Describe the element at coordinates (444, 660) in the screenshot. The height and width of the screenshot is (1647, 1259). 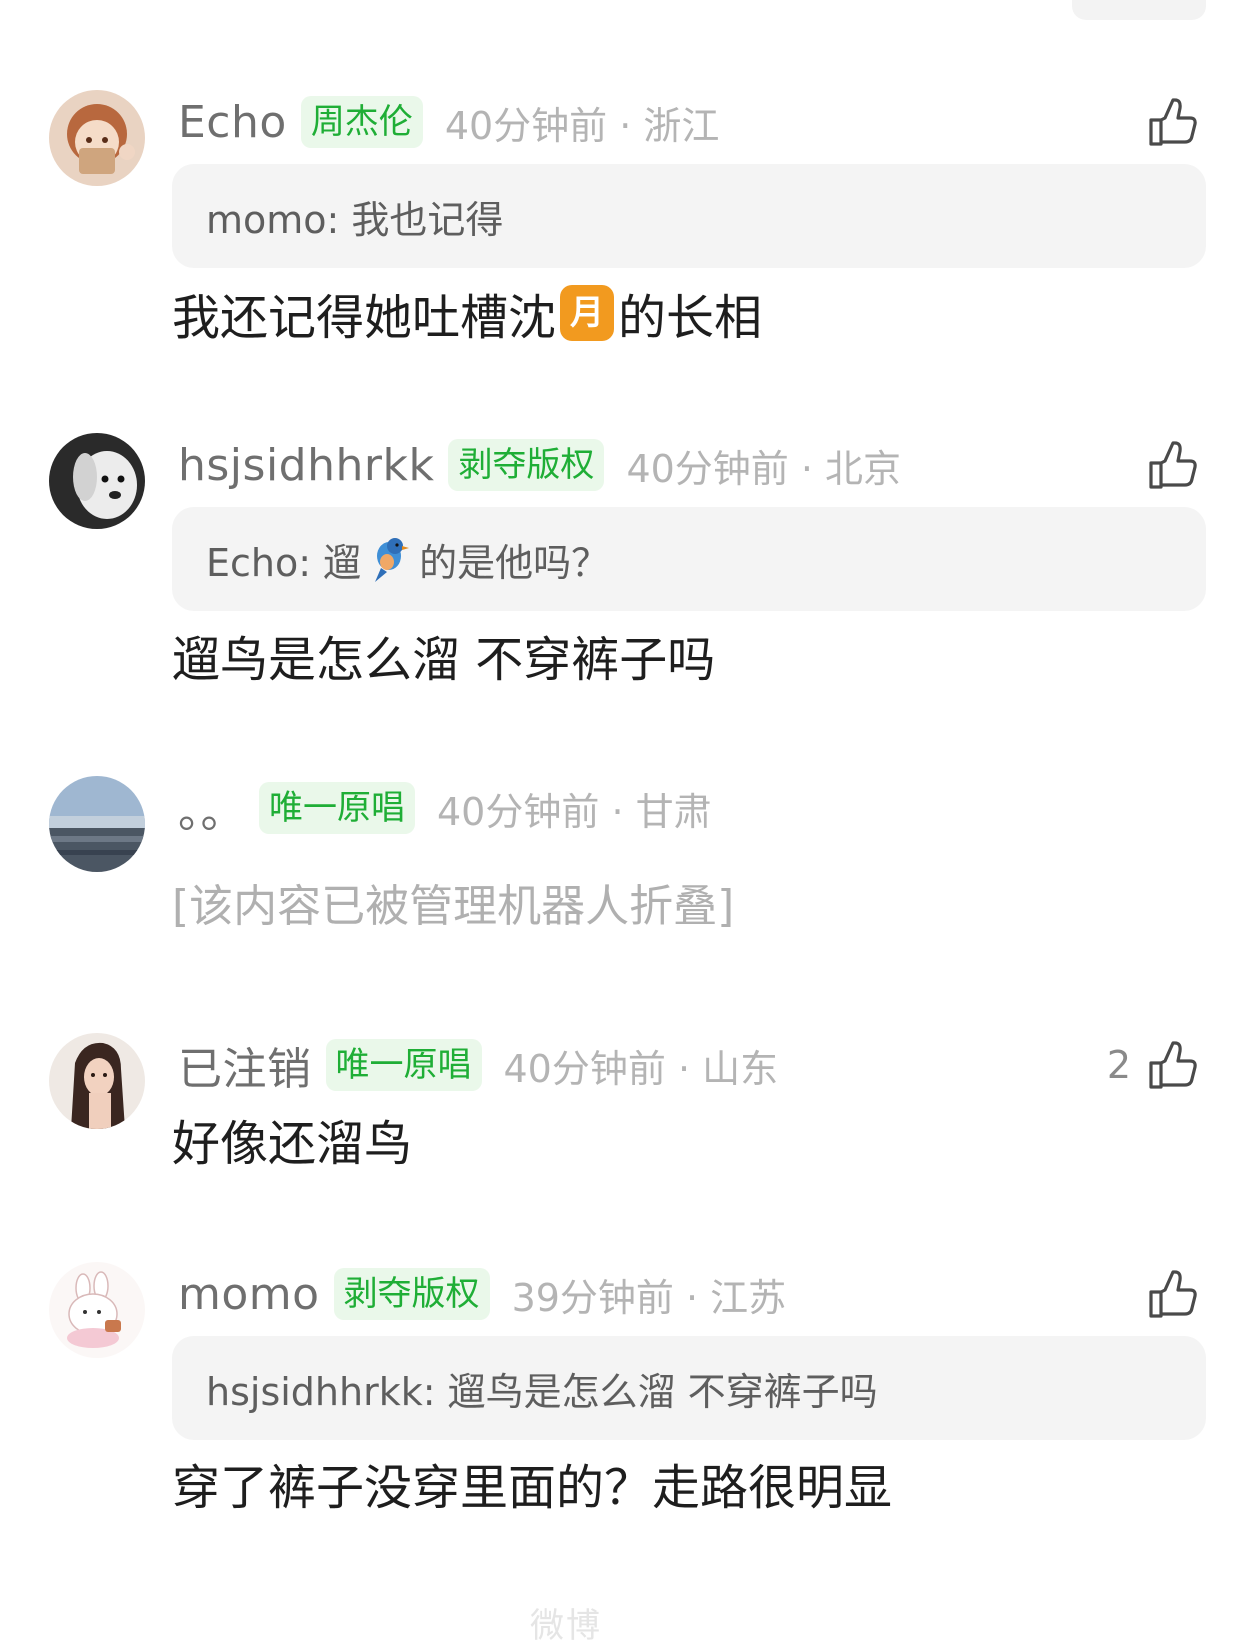
I see `comment-text: 遛鸟是怎么溜 不穿裤子吗` at that location.